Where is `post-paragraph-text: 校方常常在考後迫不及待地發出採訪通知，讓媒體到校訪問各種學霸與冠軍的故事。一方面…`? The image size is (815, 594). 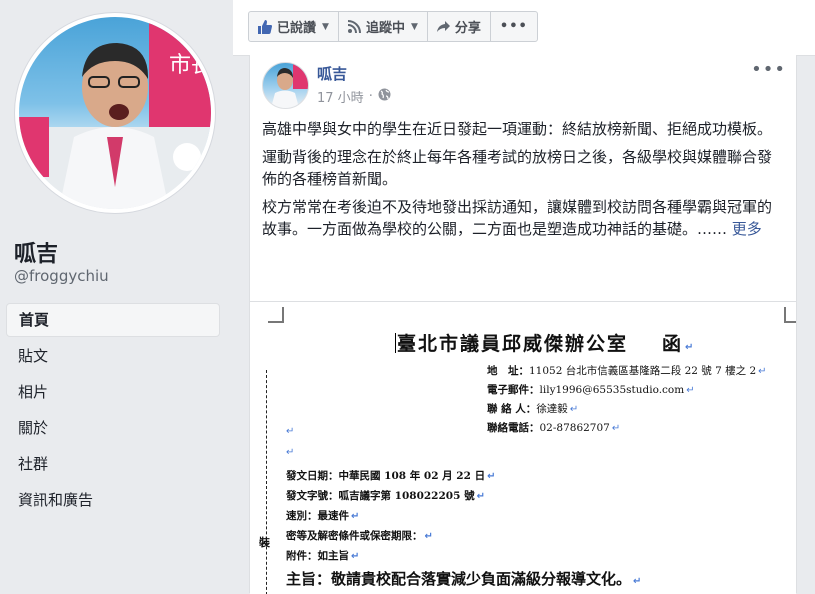
post-paragraph-text: 校方常常在考後迫不及待地發出採訪通知，讓媒體到校訪問各種學霸與冠軍的故事。一方面… is located at coordinates (517, 218).